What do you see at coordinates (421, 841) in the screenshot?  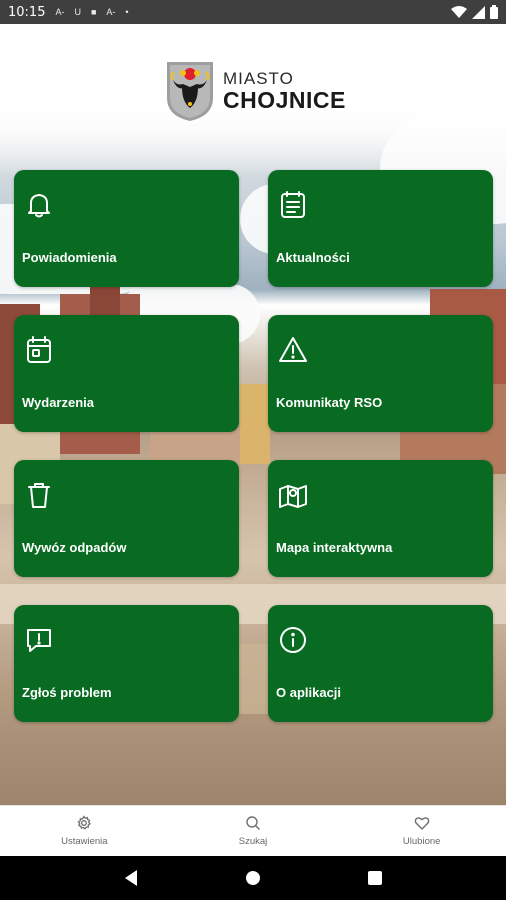 I see `nav-label: Ulubione` at bounding box center [421, 841].